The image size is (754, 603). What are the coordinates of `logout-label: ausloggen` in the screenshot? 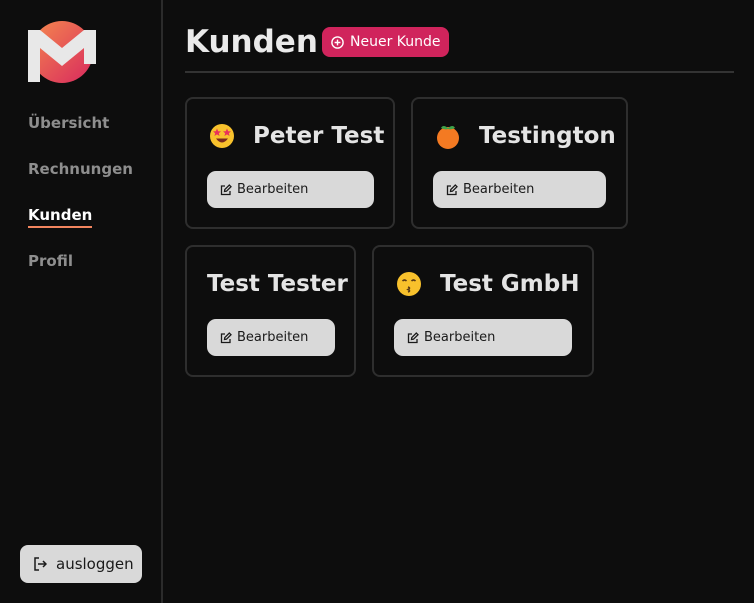 It's located at (95, 564).